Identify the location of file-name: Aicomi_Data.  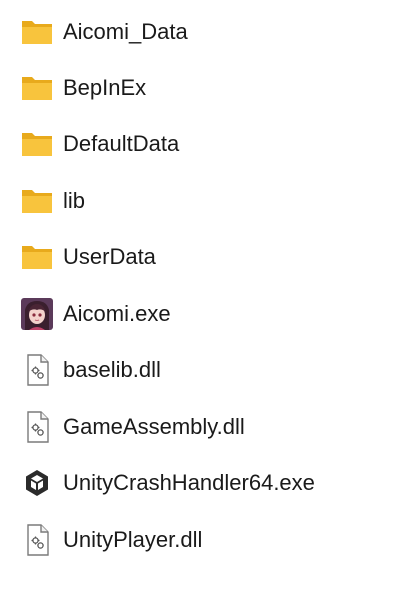
(125, 31).